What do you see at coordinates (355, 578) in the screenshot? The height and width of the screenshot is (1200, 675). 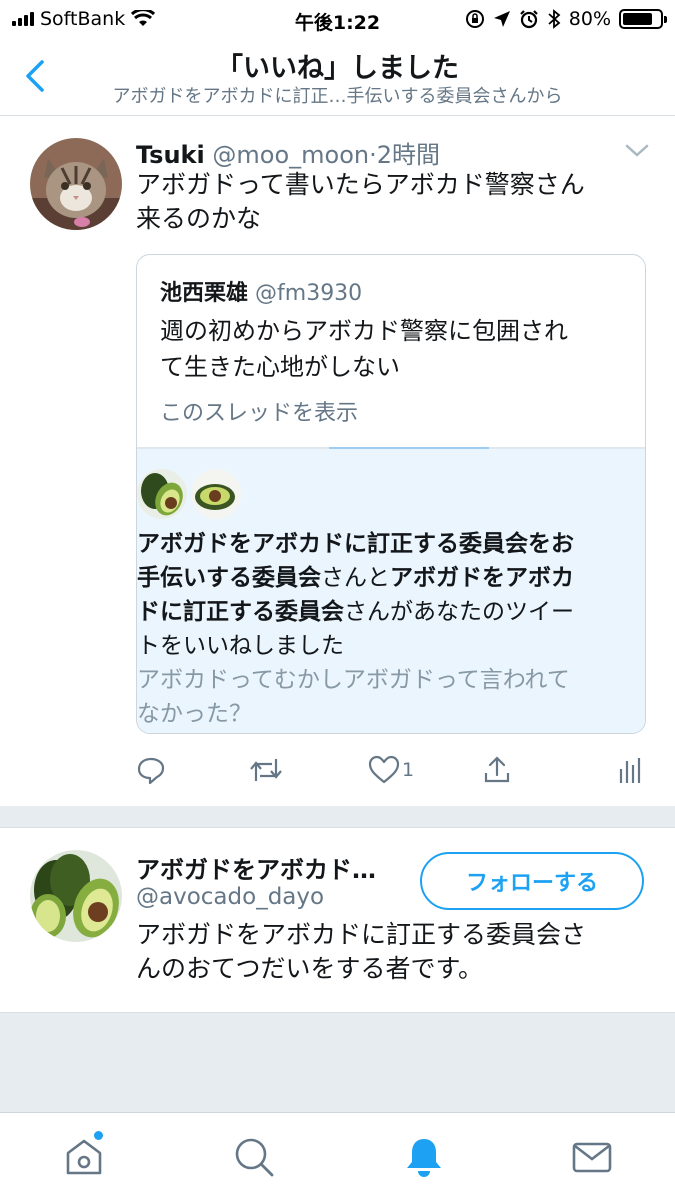 I see `activity-connector: さんと` at bounding box center [355, 578].